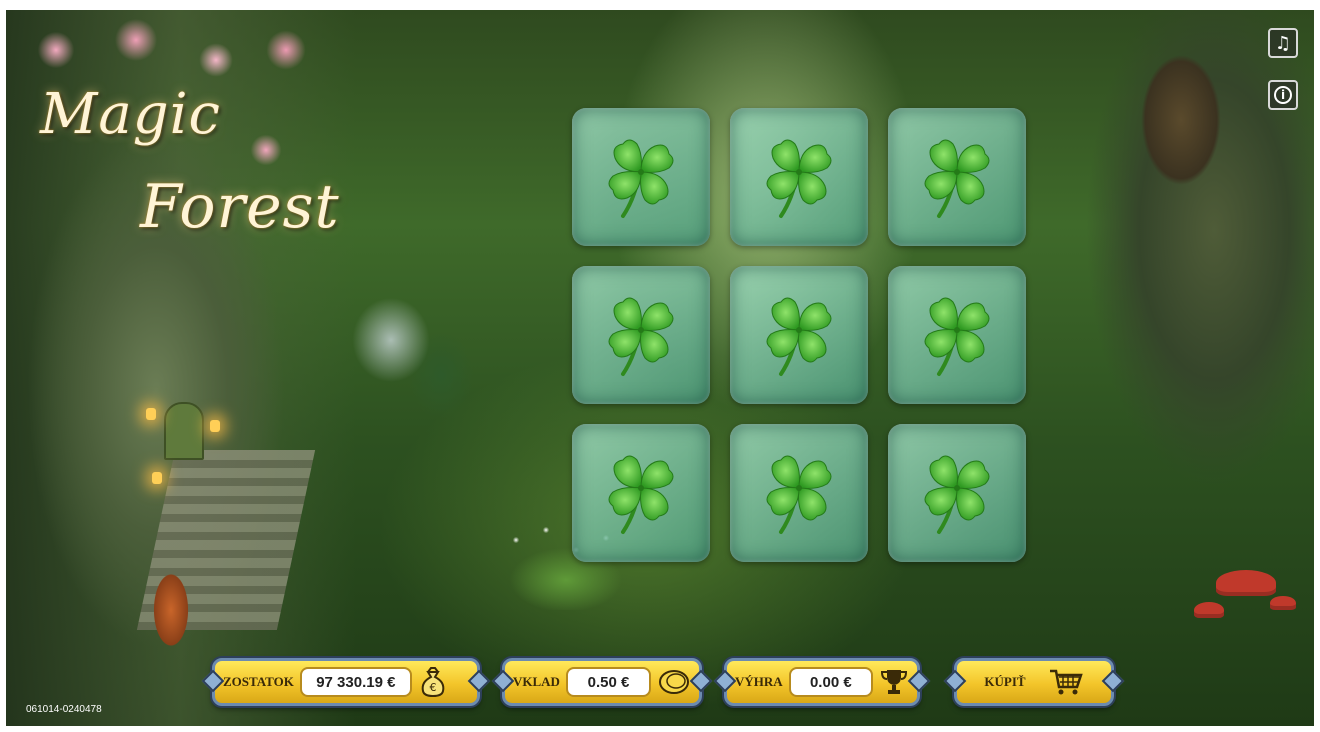 This screenshot has width=1320, height=732. Describe the element at coordinates (258, 681) in the screenshot. I see `balance-label: ZOSTATOK` at that location.